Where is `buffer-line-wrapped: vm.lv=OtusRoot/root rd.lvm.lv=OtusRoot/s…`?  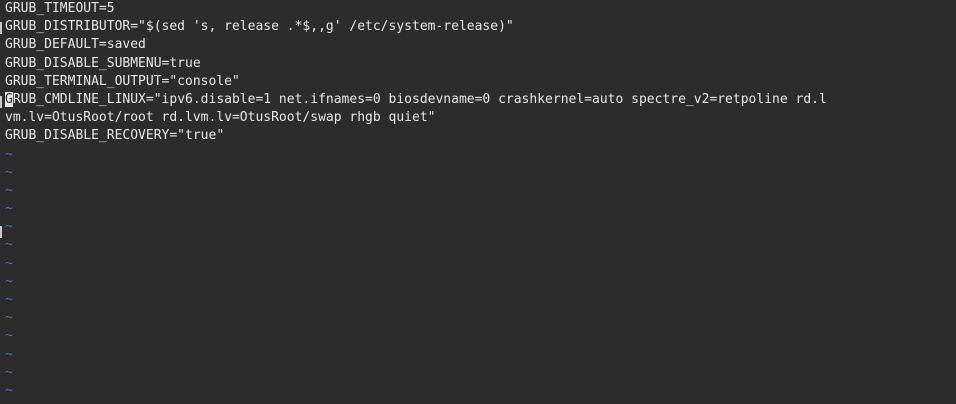 buffer-line-wrapped: vm.lv=OtusRoot/root rd.lvm.lv=OtusRoot/s… is located at coordinates (220, 118).